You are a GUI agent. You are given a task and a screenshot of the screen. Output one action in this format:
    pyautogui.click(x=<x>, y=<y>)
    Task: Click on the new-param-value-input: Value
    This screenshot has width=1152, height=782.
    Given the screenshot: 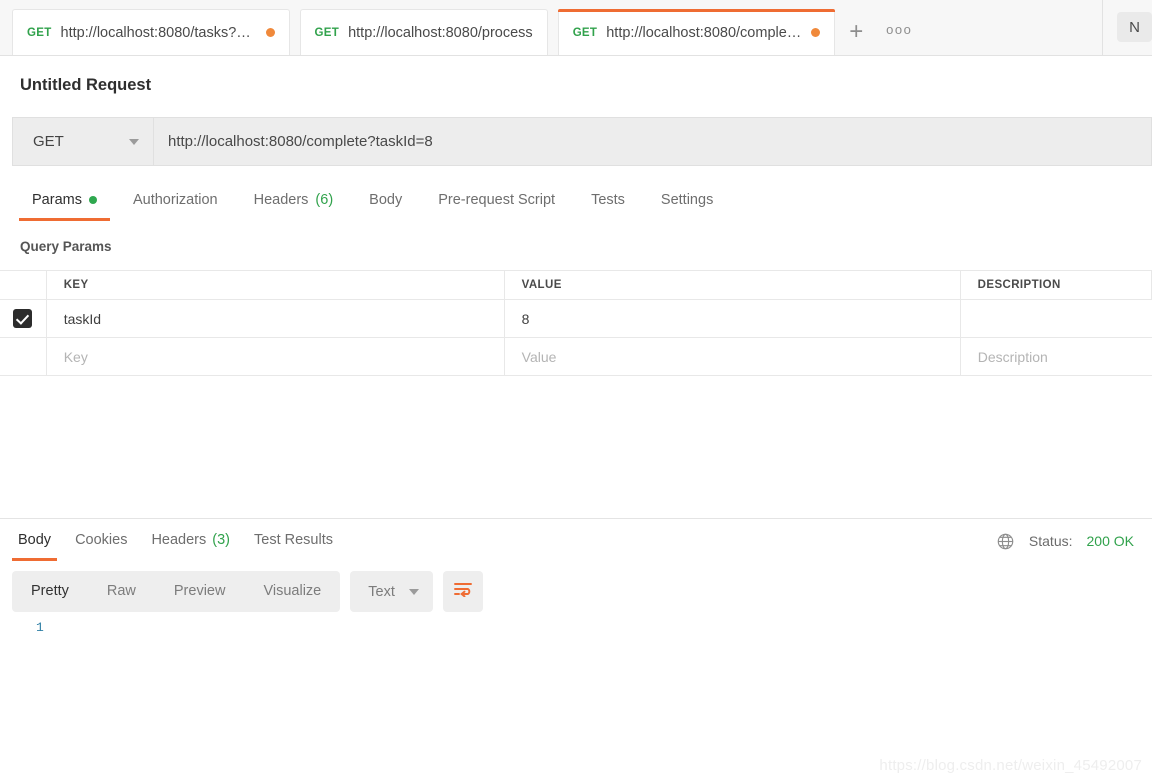 What is the action you would take?
    pyautogui.click(x=733, y=356)
    